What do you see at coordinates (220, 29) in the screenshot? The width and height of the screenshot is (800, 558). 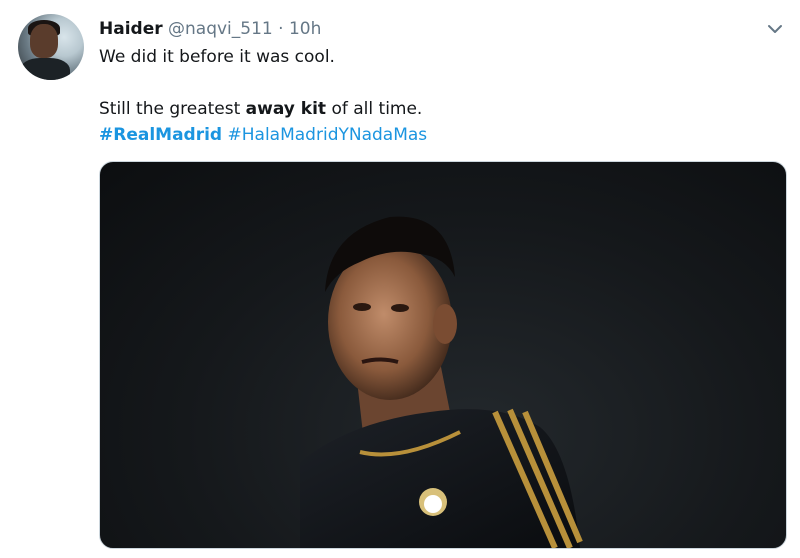 I see `author-handle: @naqvi_511` at bounding box center [220, 29].